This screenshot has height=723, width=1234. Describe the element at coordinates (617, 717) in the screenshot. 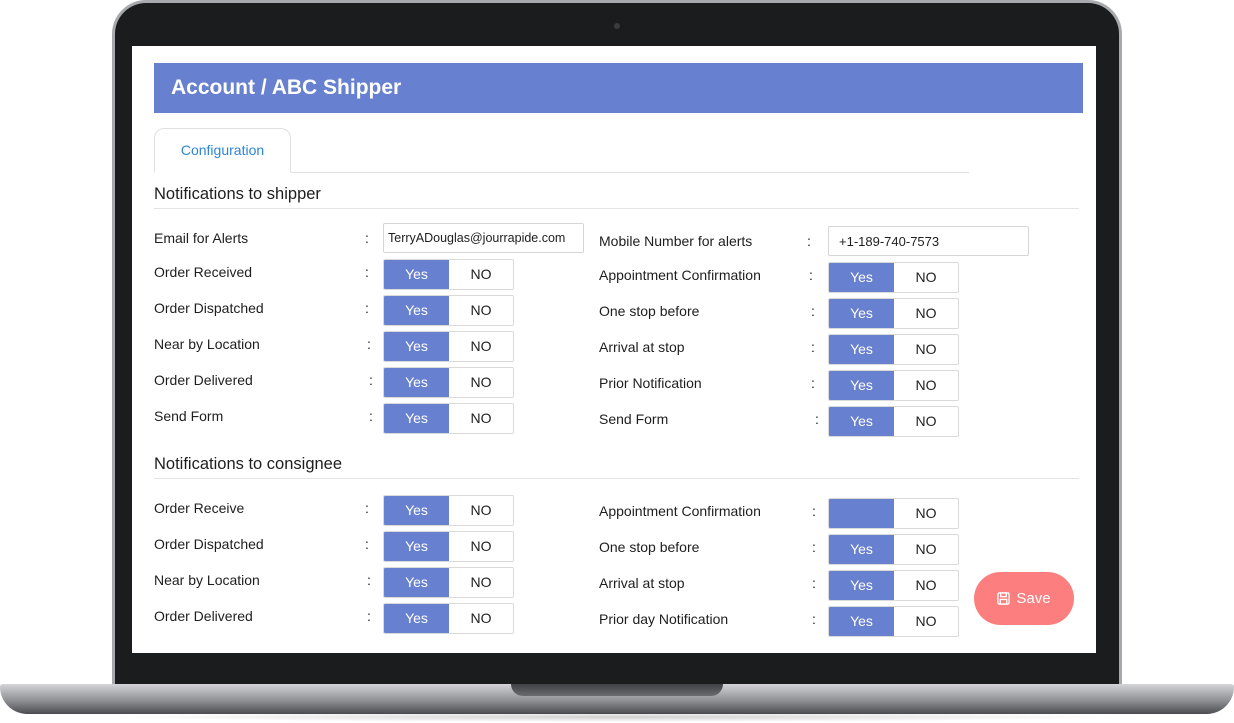

I see `laptop-shadow` at that location.